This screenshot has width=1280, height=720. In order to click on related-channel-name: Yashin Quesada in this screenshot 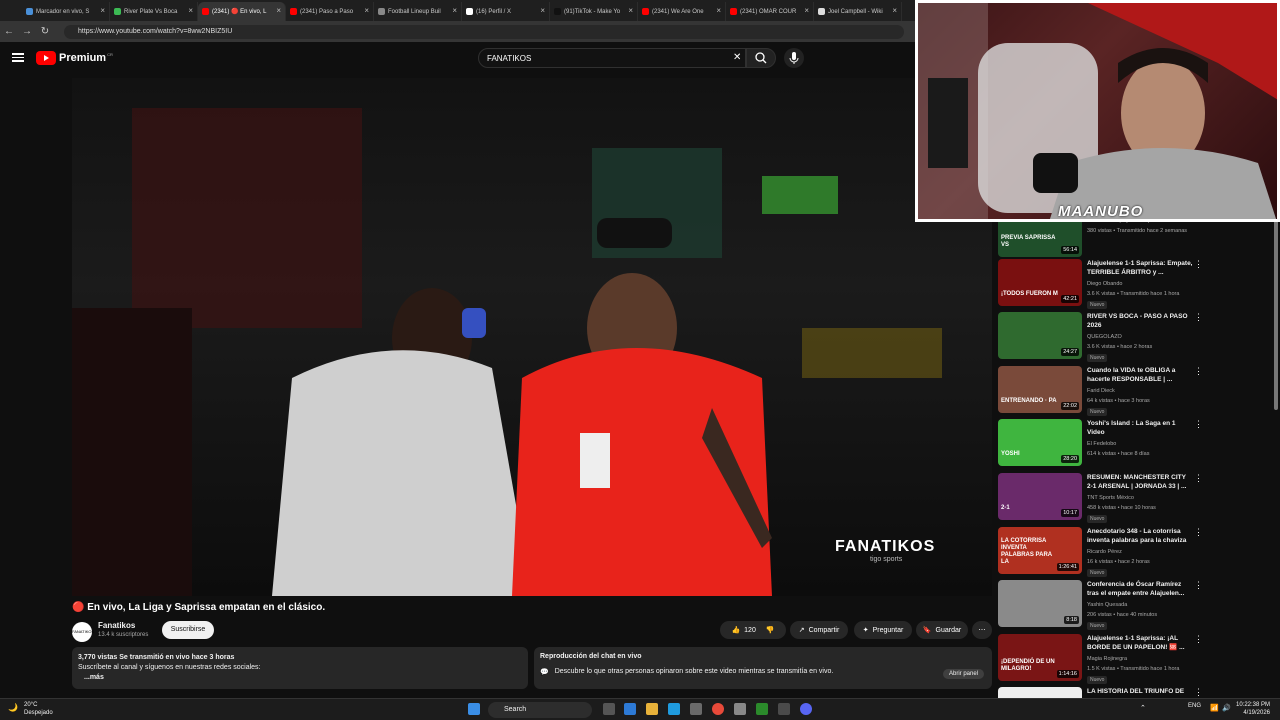, I will do `click(1107, 605)`.